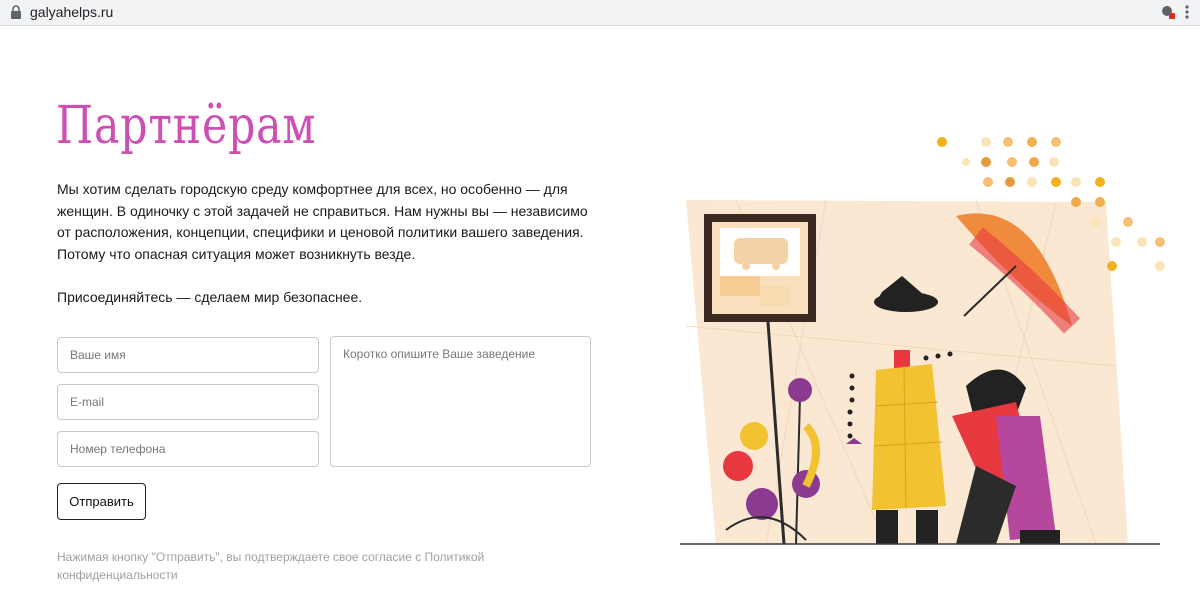  I want to click on browser-address-bar: galyahelps.ru, so click(600, 13).